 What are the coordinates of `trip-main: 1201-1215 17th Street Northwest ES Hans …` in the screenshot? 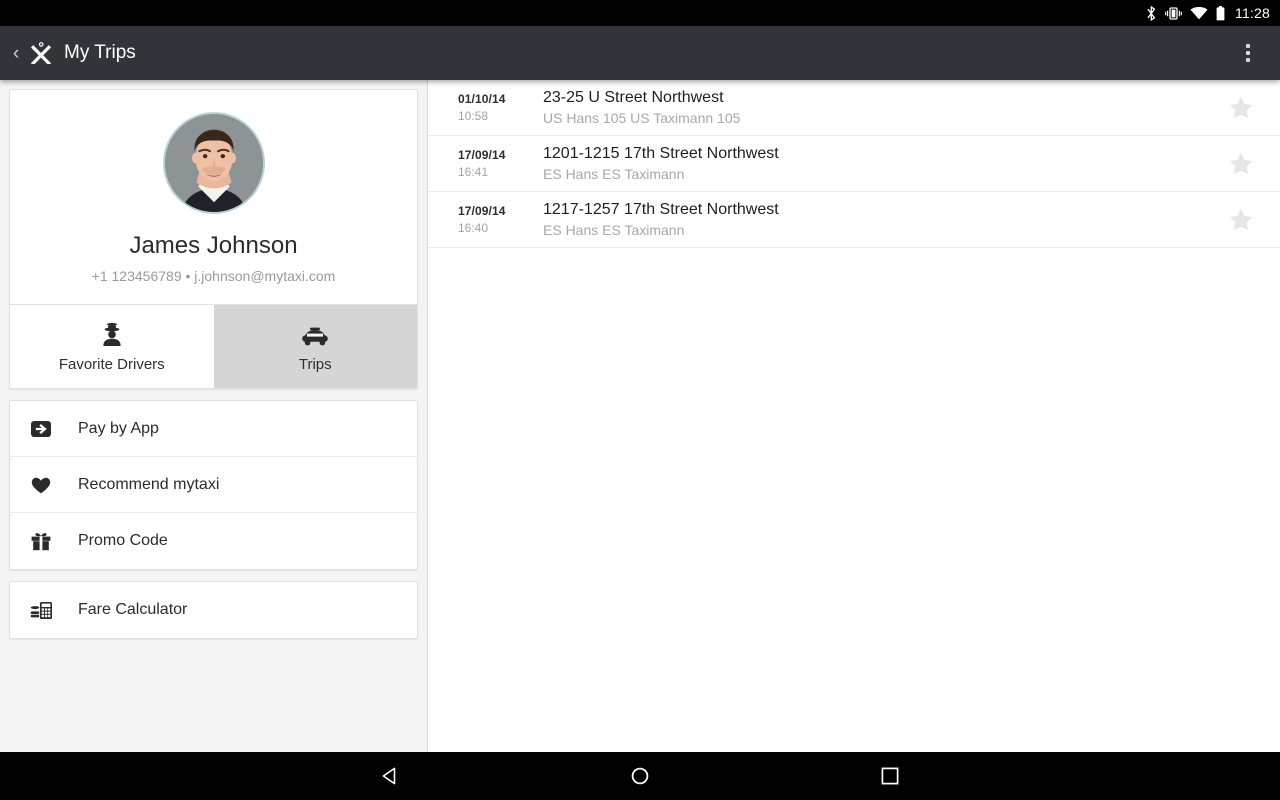 It's located at (883, 163).